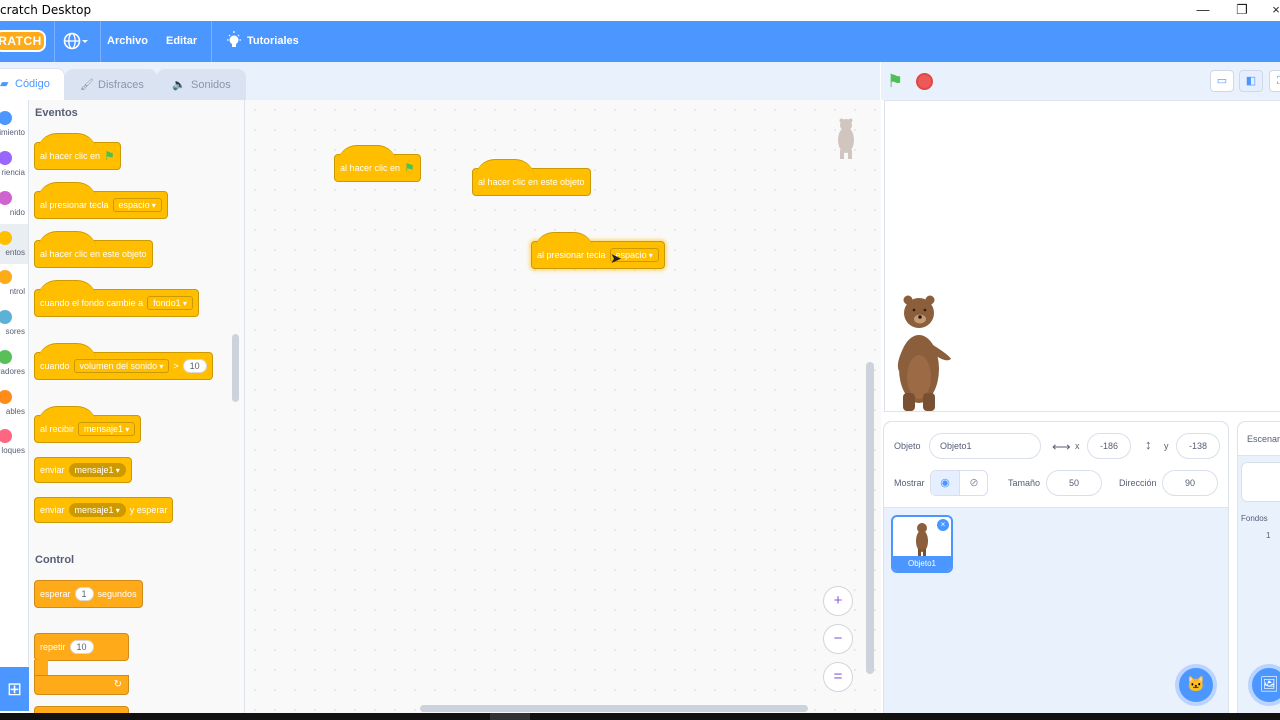 Image resolution: width=1280 pixels, height=720 pixels. I want to click on minimize-button: —, so click(1203, 10).